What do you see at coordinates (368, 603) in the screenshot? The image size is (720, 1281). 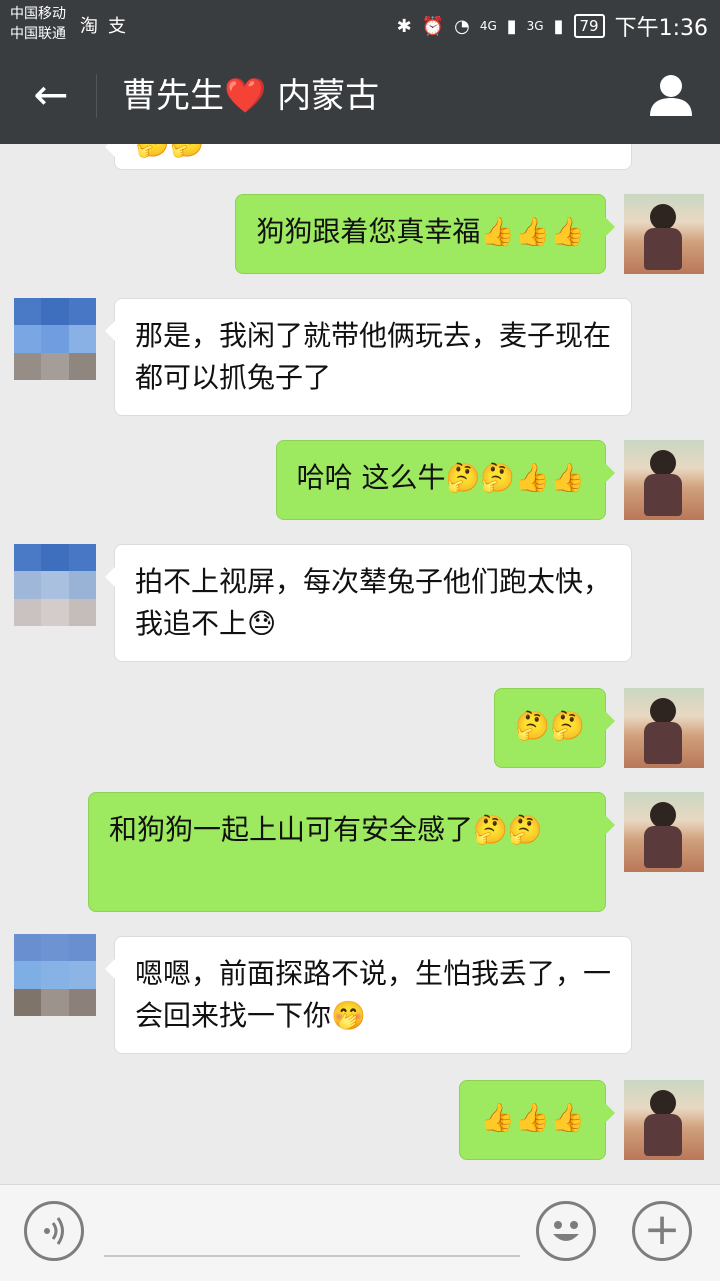 I see `message-bubble: 拍不上视屏，每次辇兔子他们跑太快，我追不上😓` at bounding box center [368, 603].